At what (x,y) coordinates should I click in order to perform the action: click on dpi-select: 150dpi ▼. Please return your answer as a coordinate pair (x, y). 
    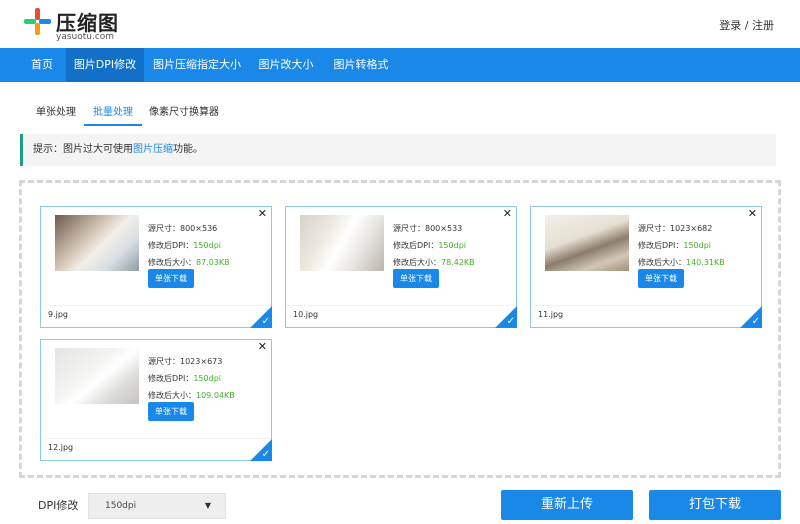
    Looking at the image, I should click on (157, 506).